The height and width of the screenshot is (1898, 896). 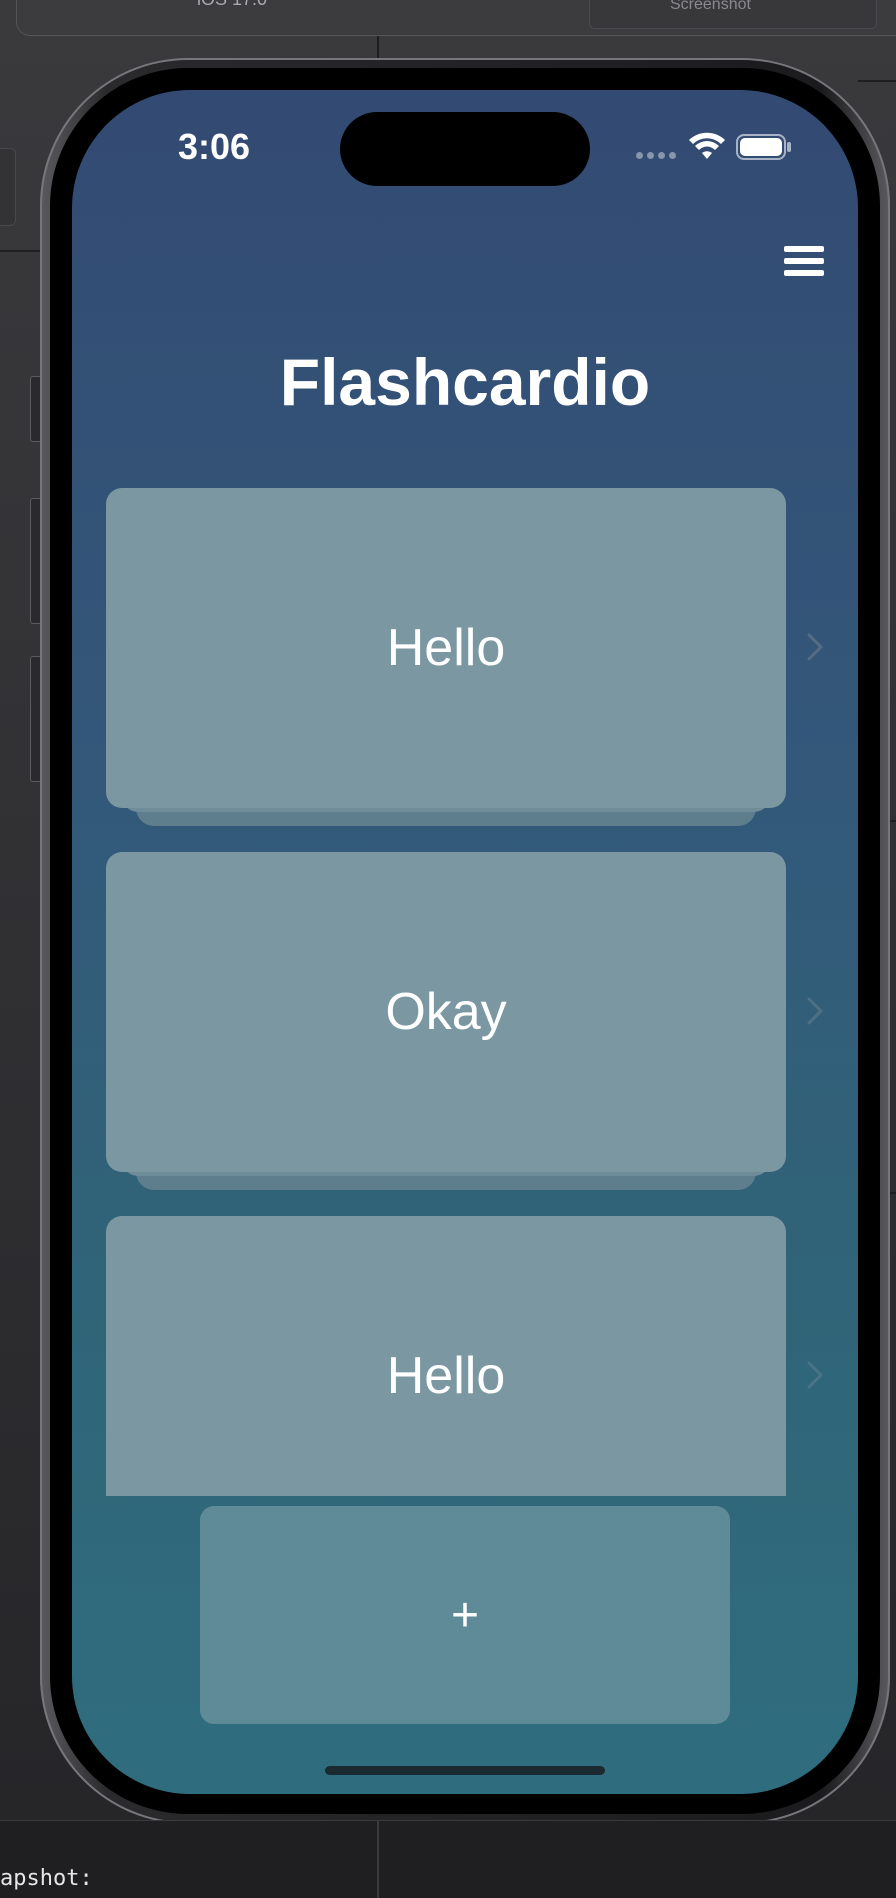 I want to click on hamburger-menu-icon, so click(x=806, y=265).